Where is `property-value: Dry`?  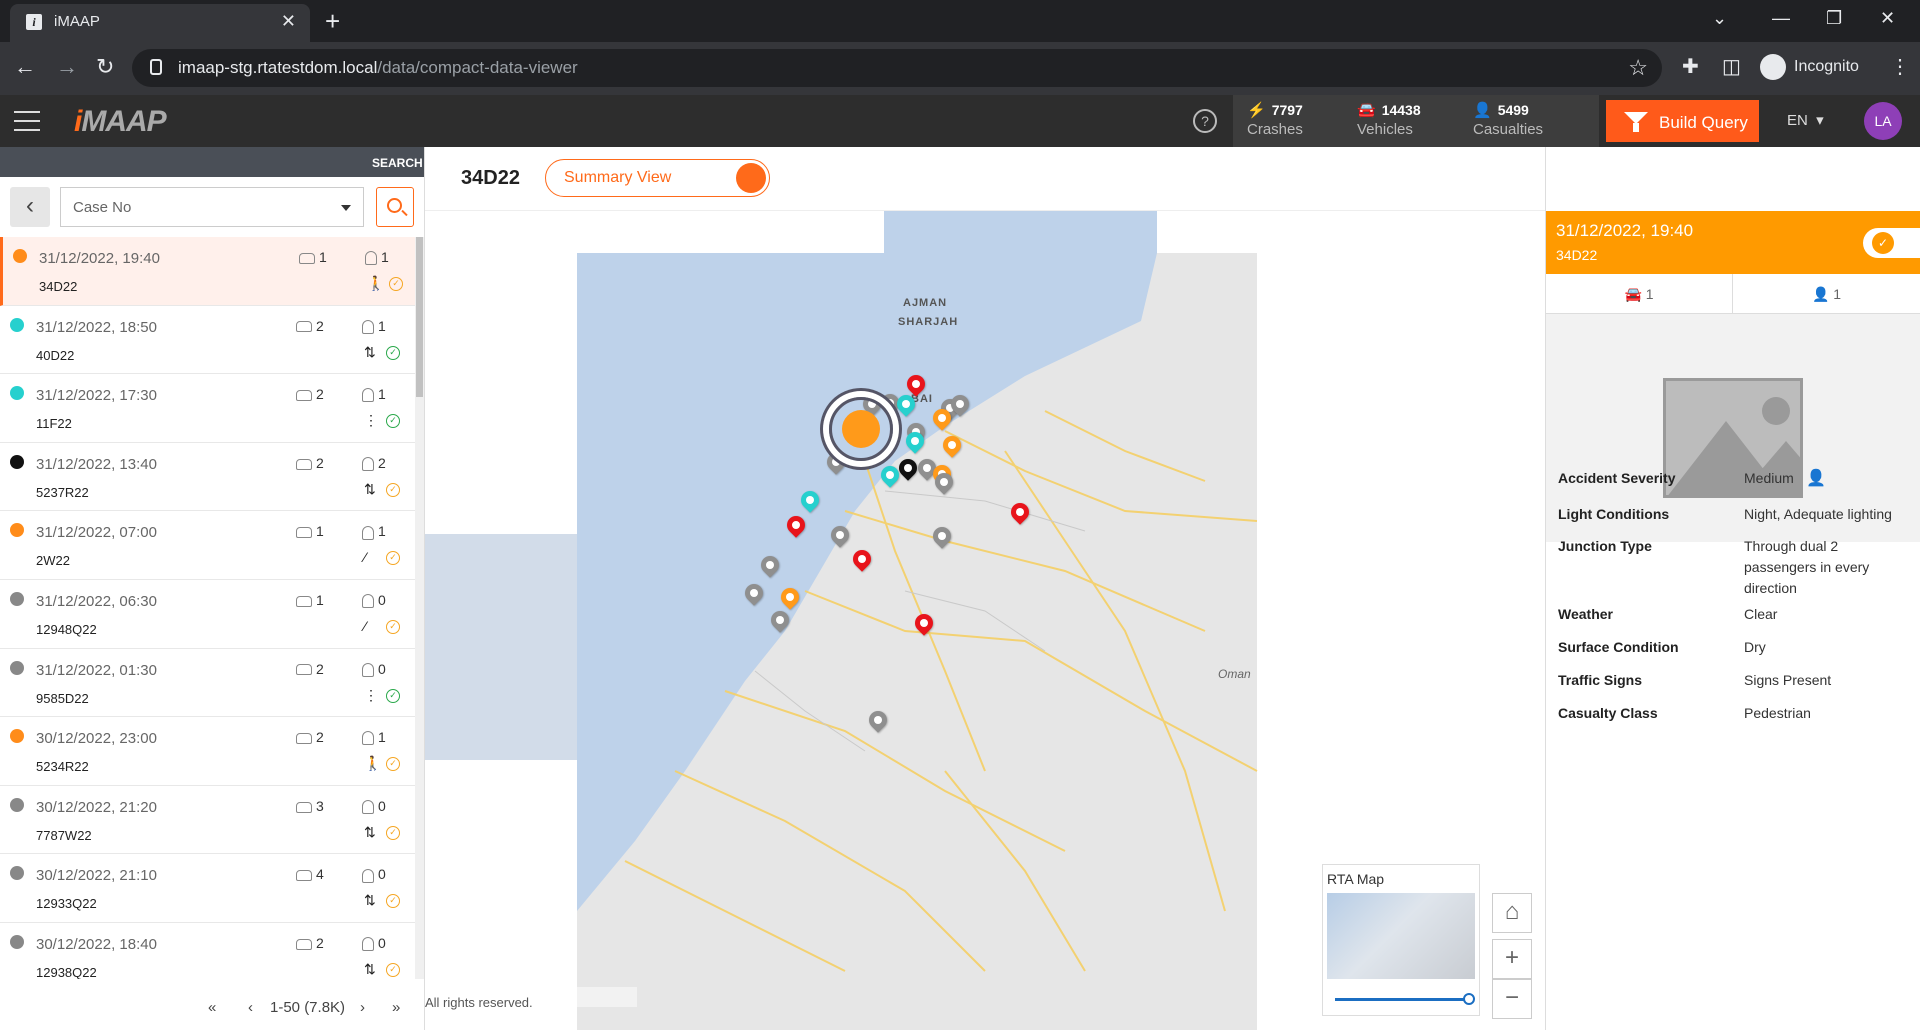
property-value: Dry is located at coordinates (1755, 647).